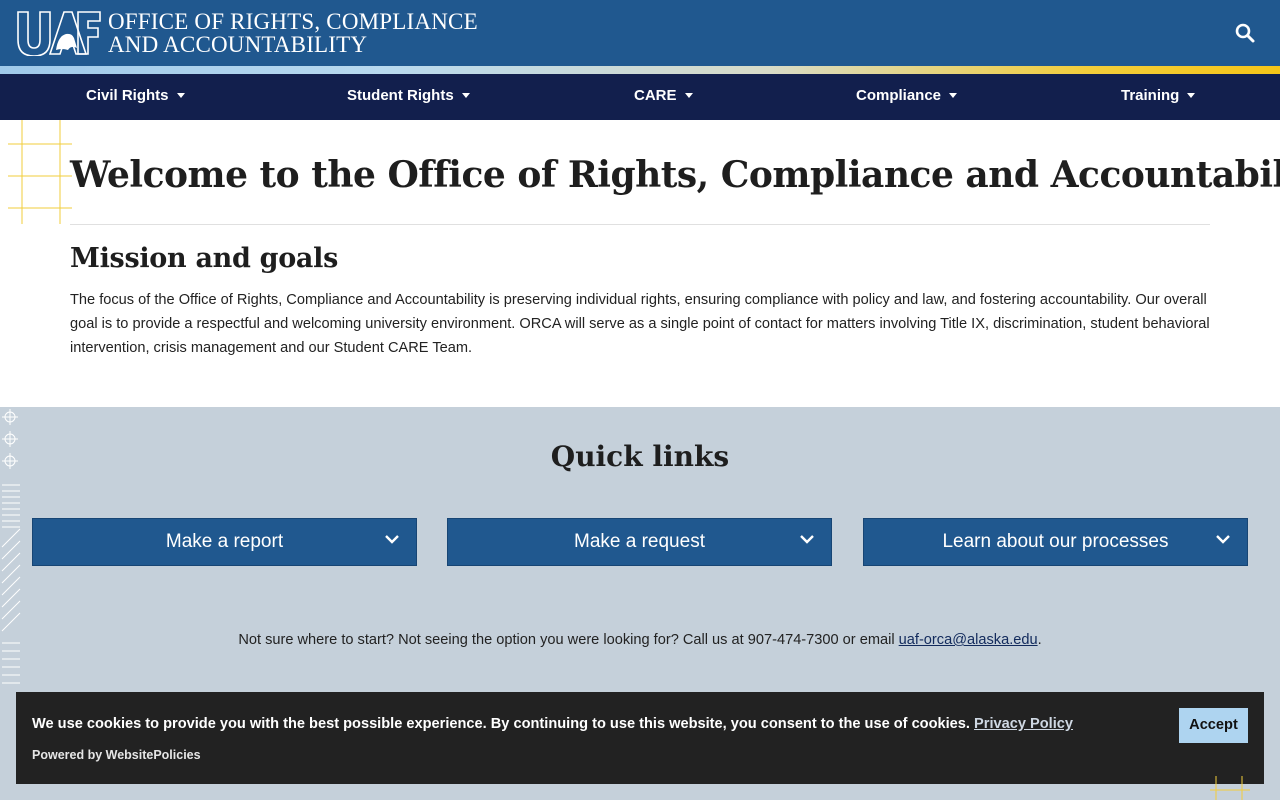  I want to click on nav-item-label: Training, so click(1150, 95).